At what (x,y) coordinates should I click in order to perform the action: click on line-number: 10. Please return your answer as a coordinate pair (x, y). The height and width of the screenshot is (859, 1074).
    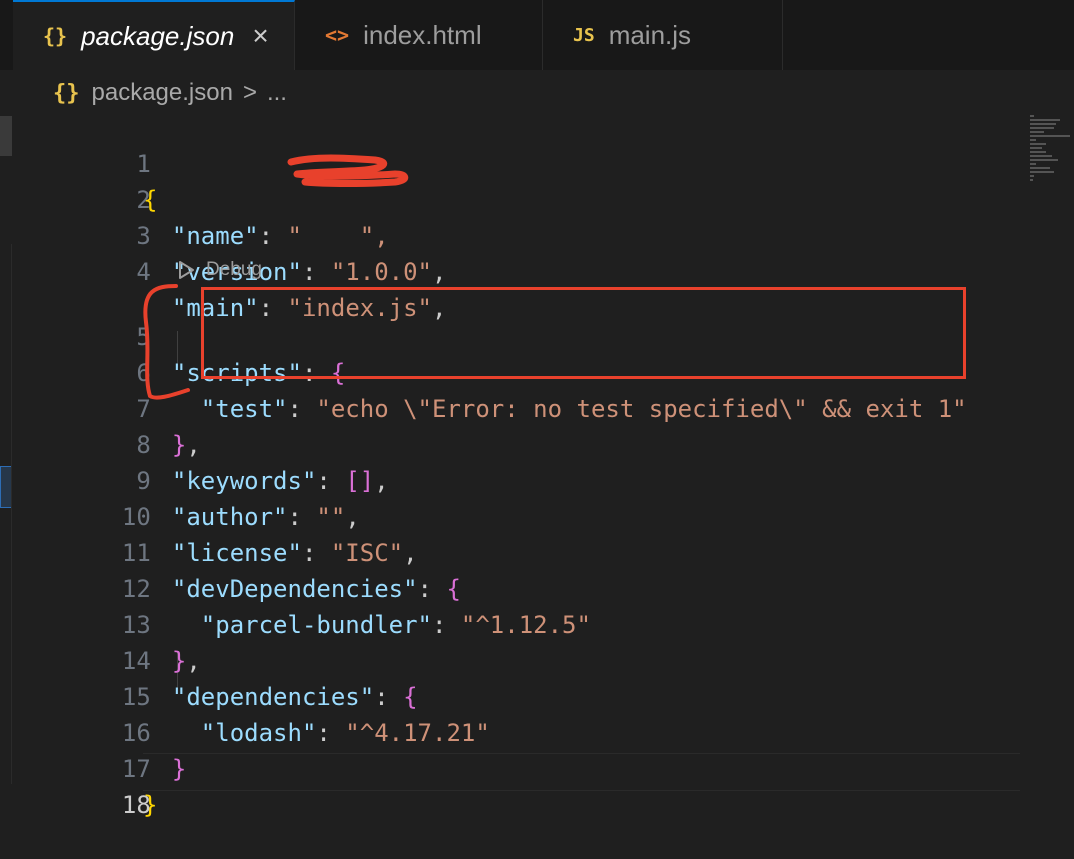
    Looking at the image, I should click on (136, 517).